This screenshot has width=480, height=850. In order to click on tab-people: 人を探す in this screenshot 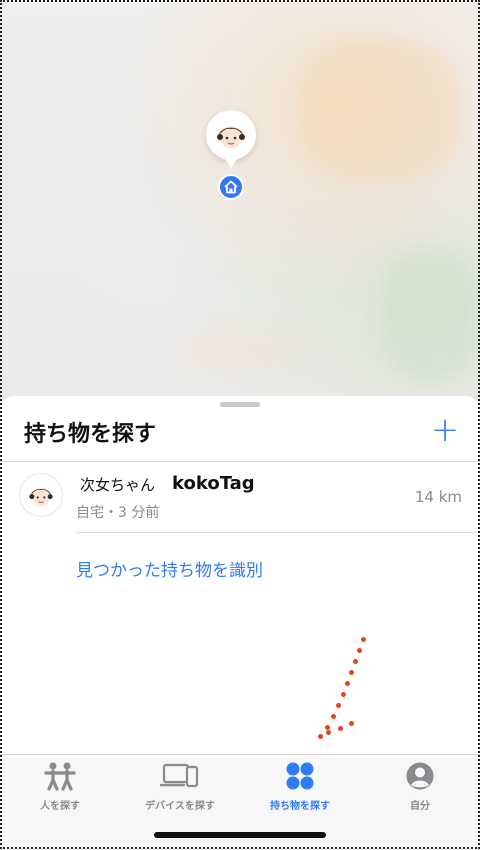, I will do `click(60, 789)`.